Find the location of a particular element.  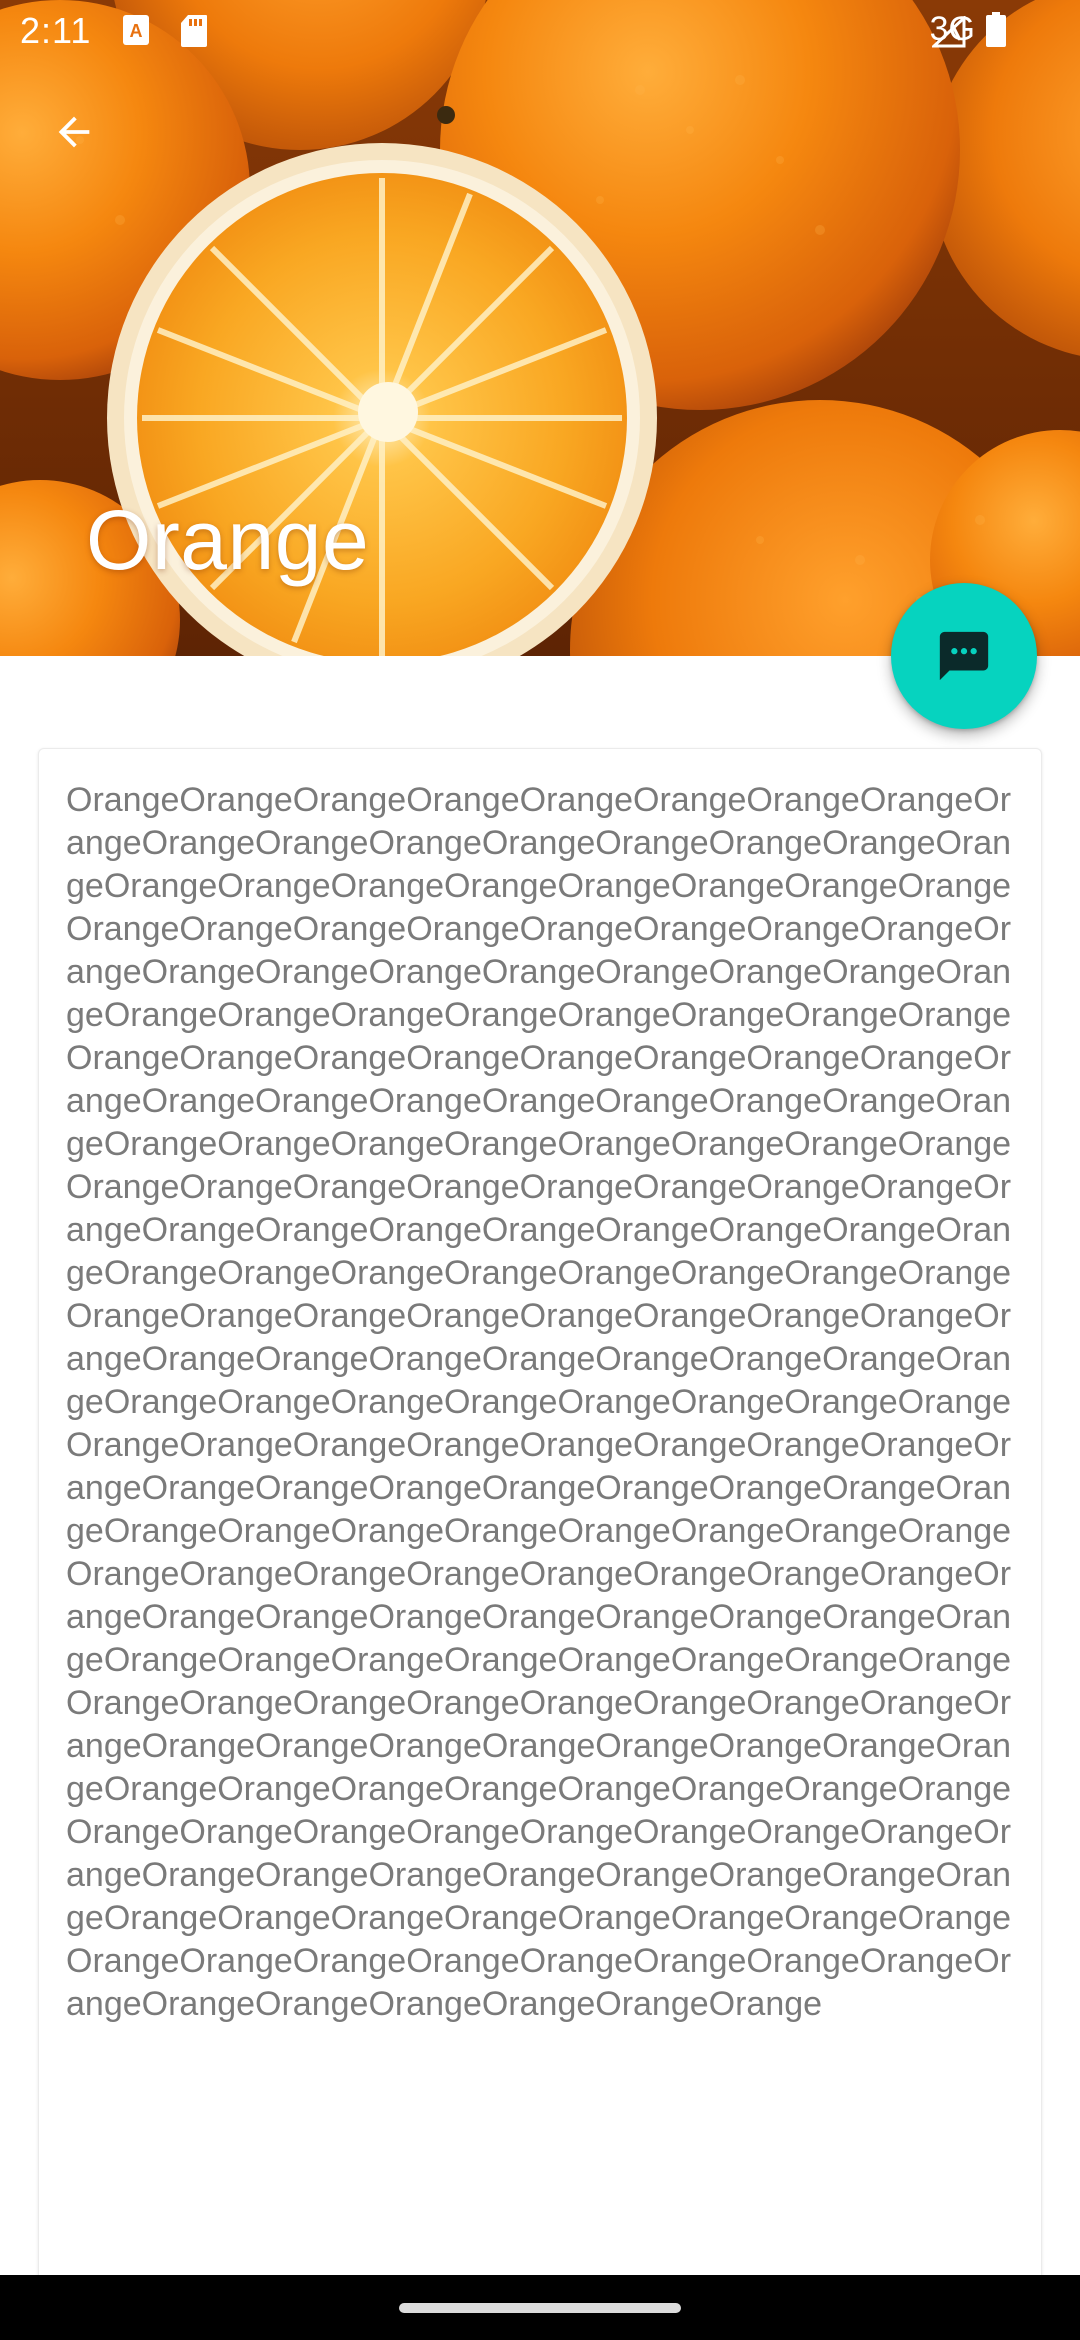

home-gesture-handle is located at coordinates (540, 2308).